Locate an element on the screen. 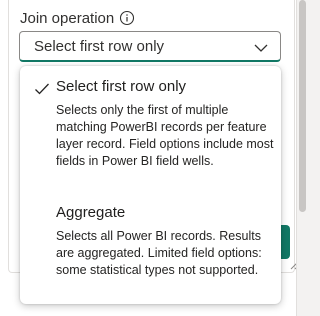 Image resolution: width=320 pixels, height=316 pixels. option-title: Select first row only is located at coordinates (121, 86).